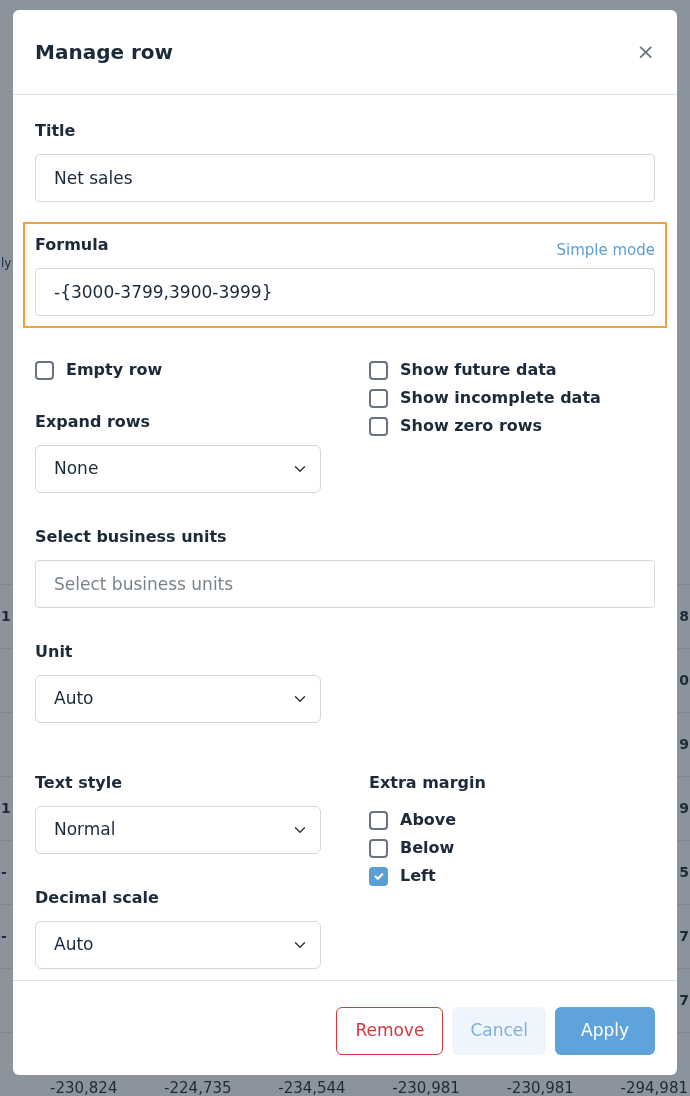 The image size is (690, 1096). Describe the element at coordinates (345, 292) in the screenshot. I see `input-field: -{3000-3799,3900-3999}` at that location.